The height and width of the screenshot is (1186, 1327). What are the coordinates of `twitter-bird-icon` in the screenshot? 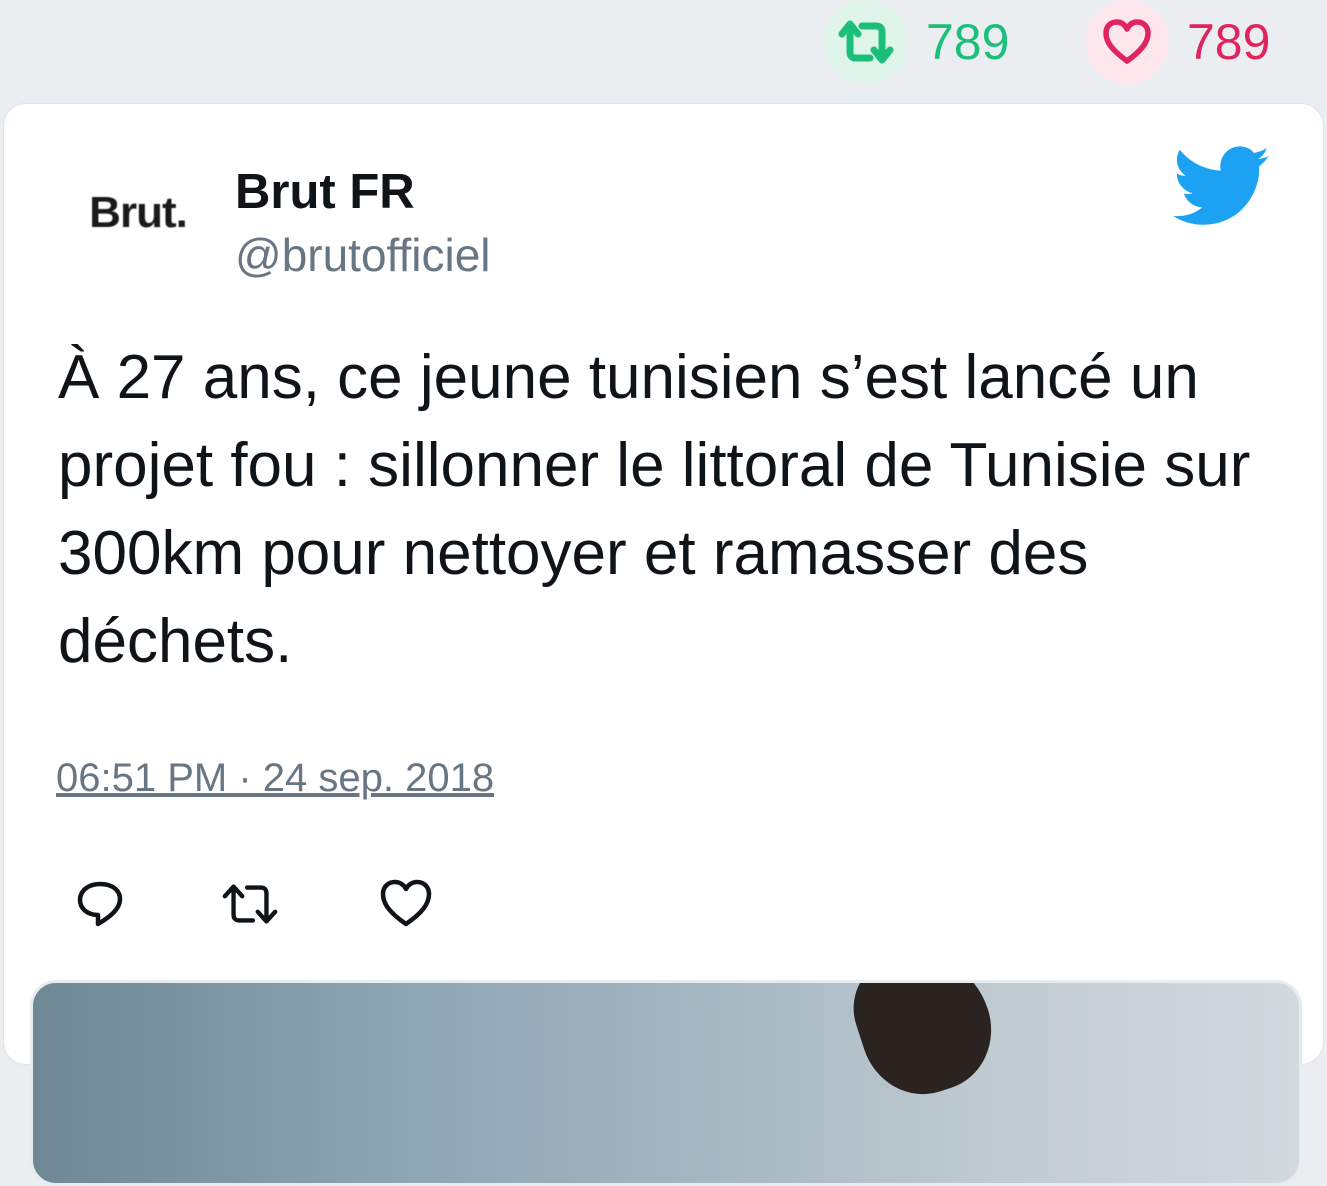 It's located at (1222, 187).